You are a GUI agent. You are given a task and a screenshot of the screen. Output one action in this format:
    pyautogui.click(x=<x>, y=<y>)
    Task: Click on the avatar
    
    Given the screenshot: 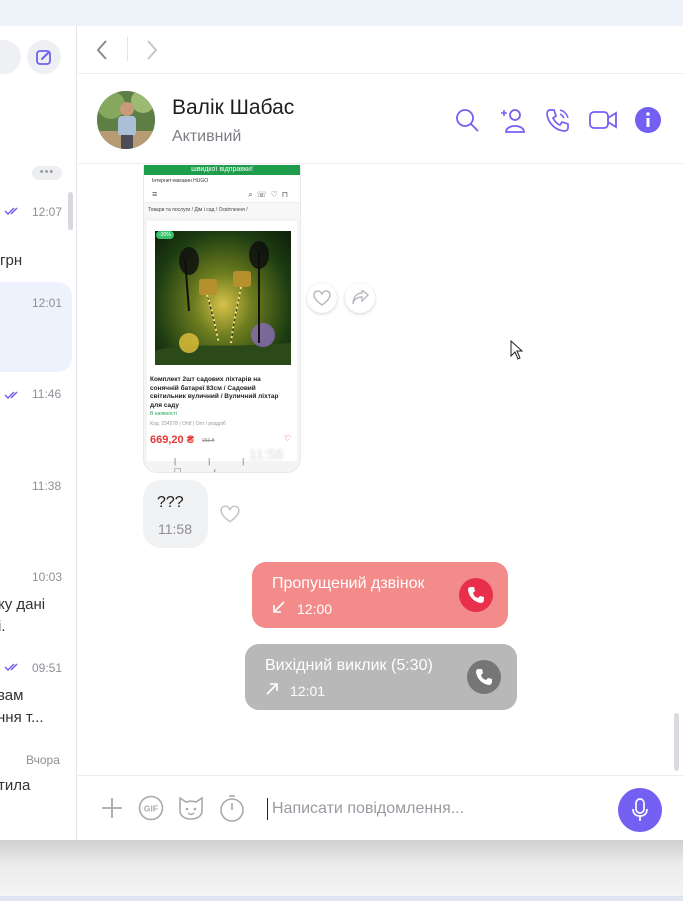 What is the action you would take?
    pyautogui.click(x=126, y=120)
    